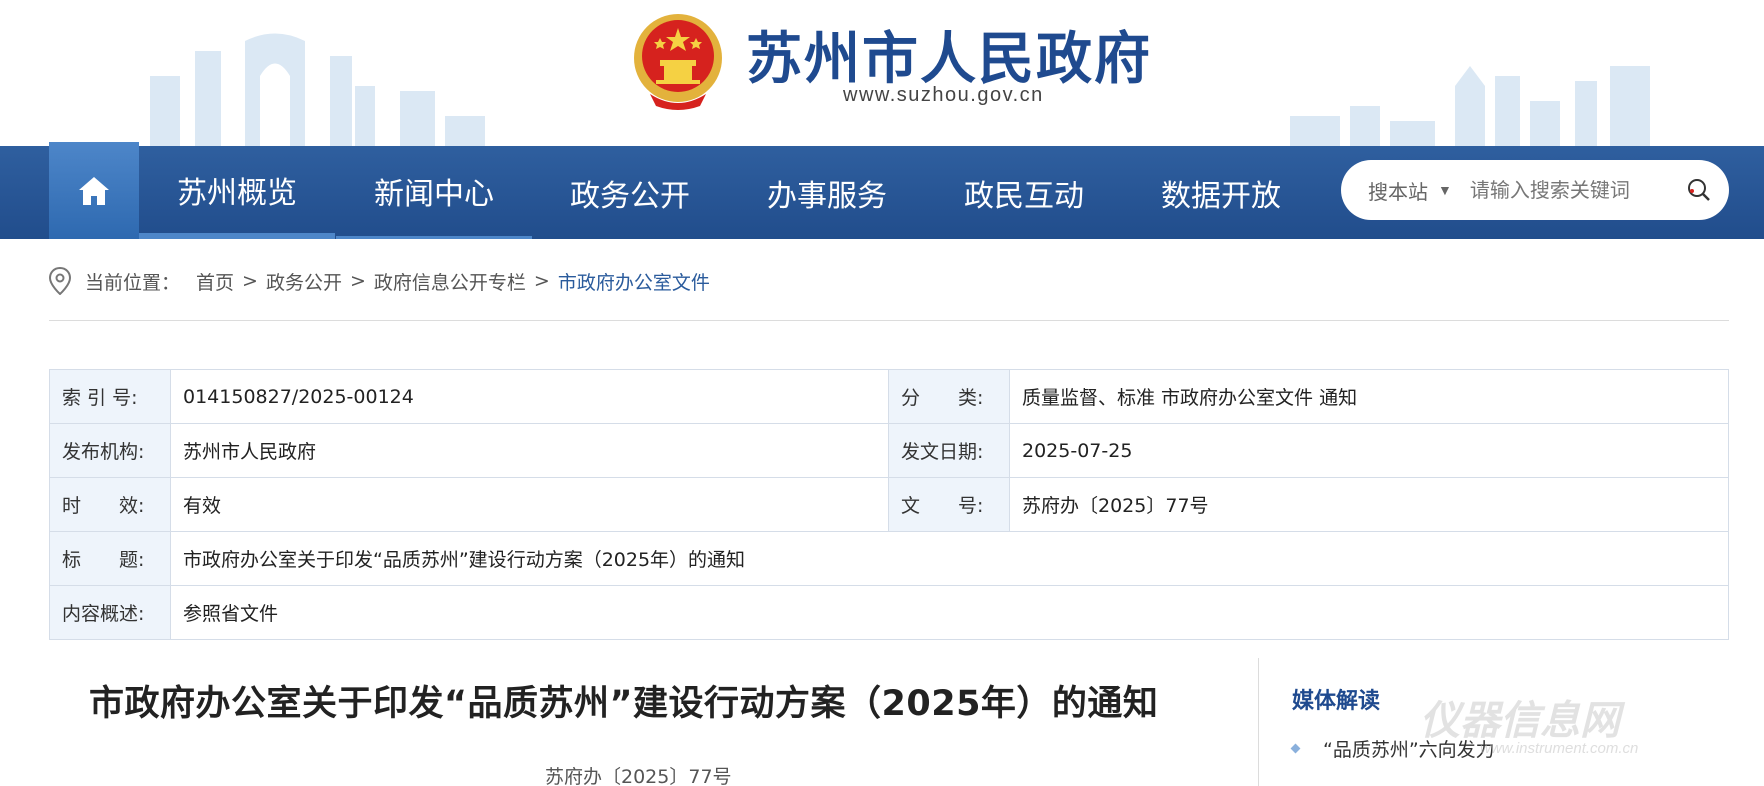 The image size is (1764, 786). Describe the element at coordinates (1369, 450) in the screenshot. I see `date-value: 2025-07-25` at that location.